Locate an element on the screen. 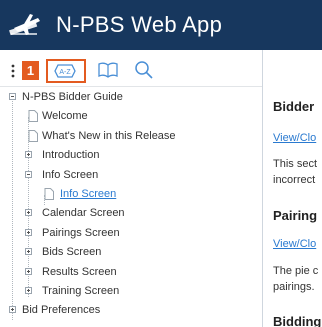  toc-item-label: Bid Preferences is located at coordinates (61, 310).